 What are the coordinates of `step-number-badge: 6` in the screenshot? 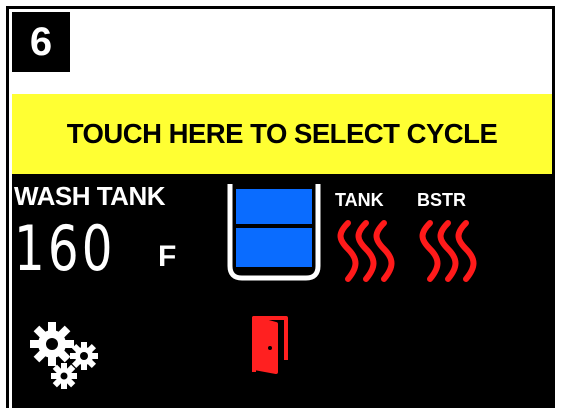 It's located at (41, 42).